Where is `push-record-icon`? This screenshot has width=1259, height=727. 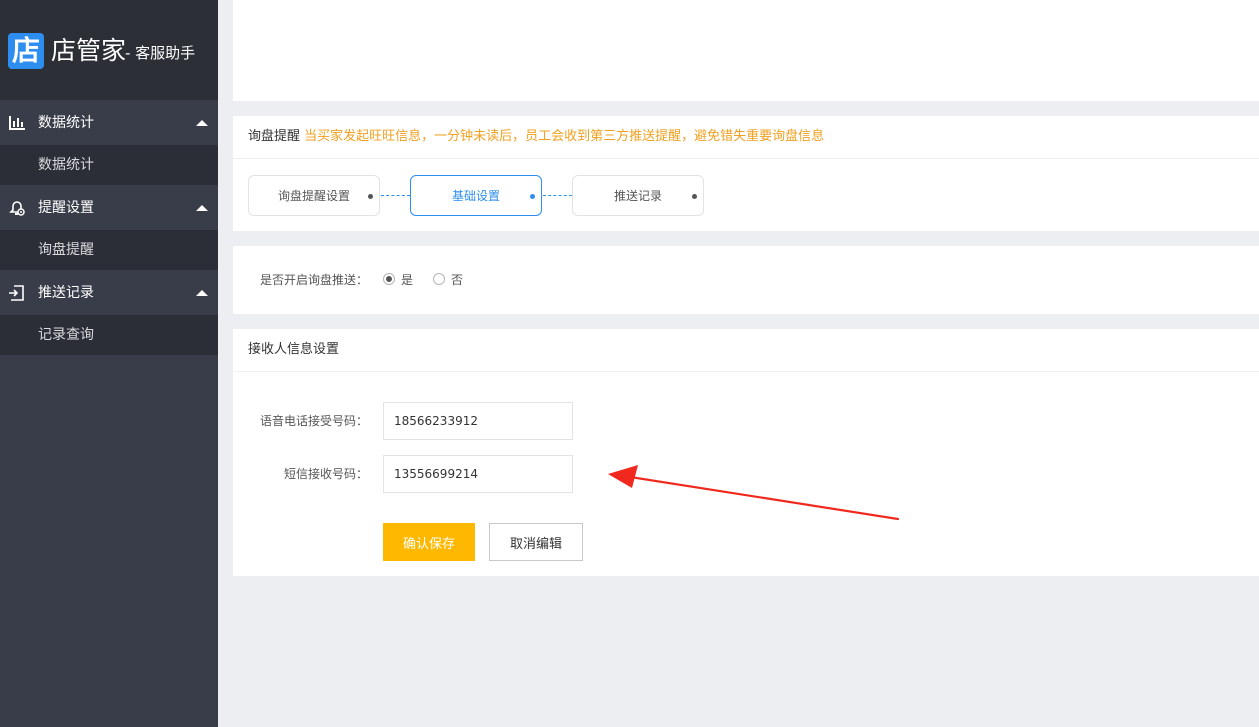 push-record-icon is located at coordinates (16, 293).